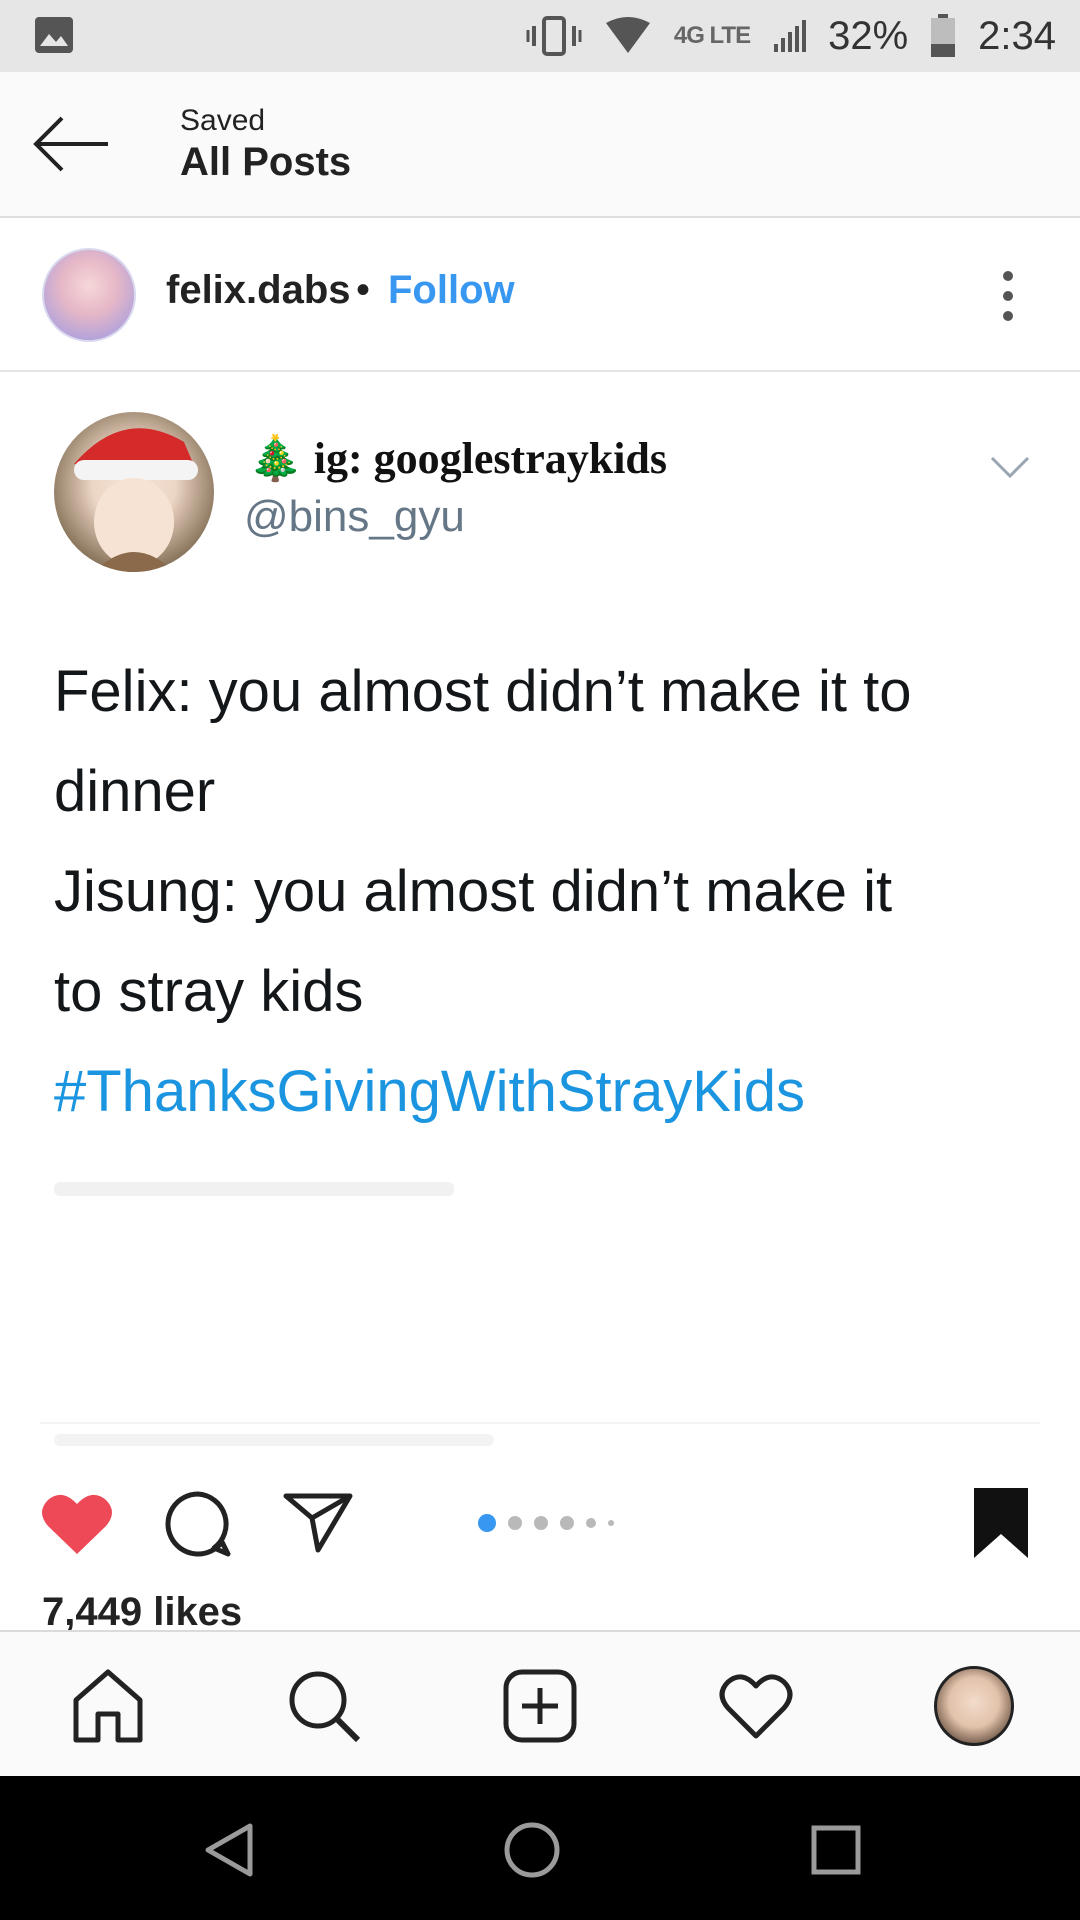  I want to click on chevron-down-icon, so click(1010, 467).